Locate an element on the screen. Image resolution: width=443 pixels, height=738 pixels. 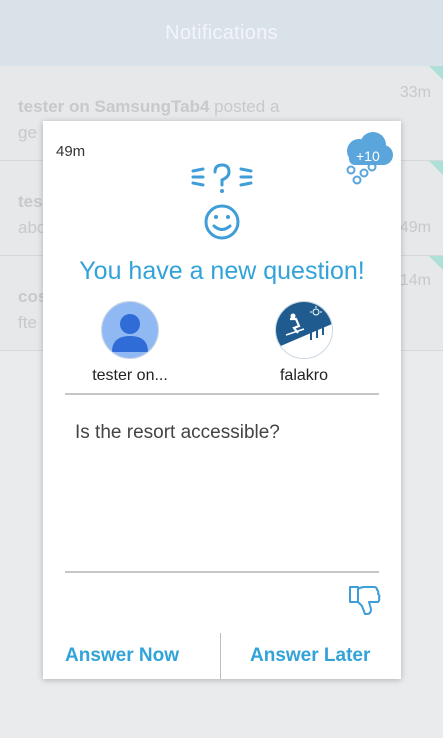
notification-user: tester on SamsungTab4 is located at coordinates (114, 106).